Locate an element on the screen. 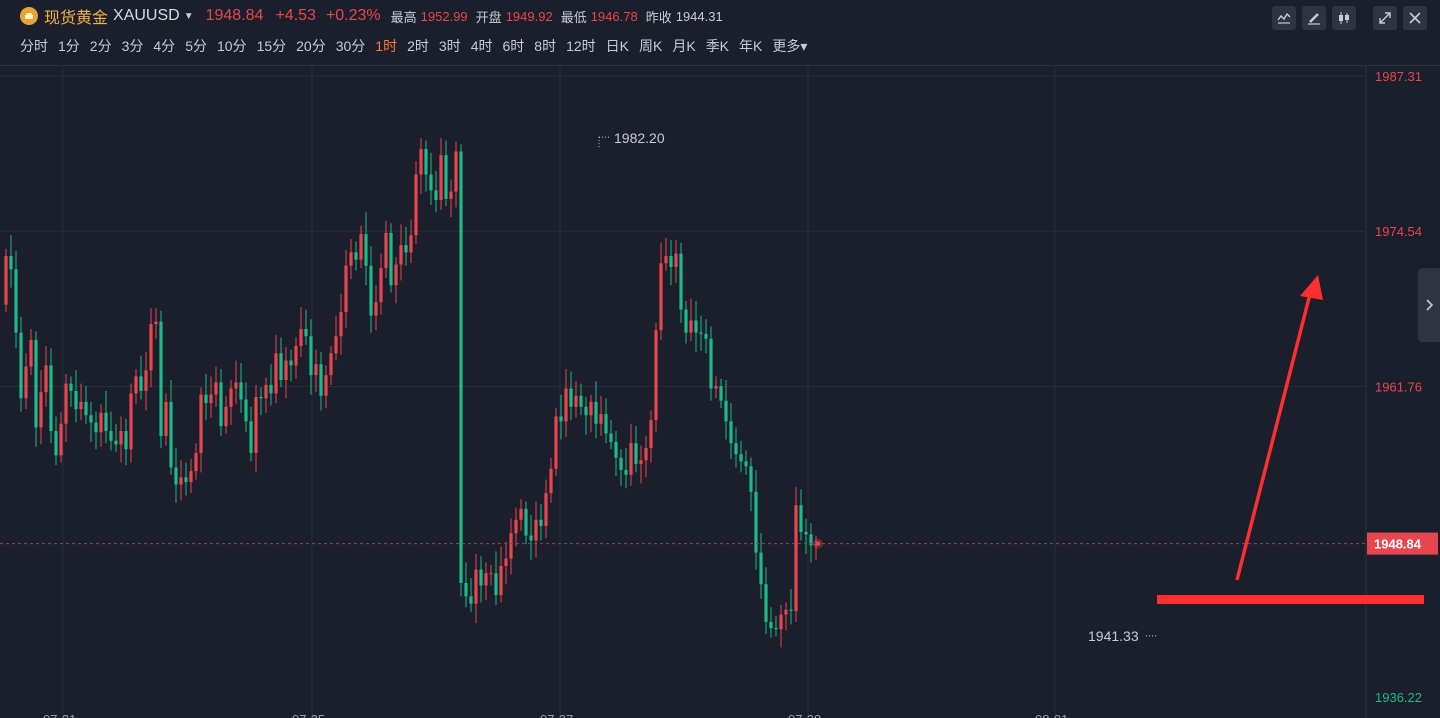 Image resolution: width=1440 pixels, height=718 pixels. symbol-name: 现货黄金 is located at coordinates (76, 16).